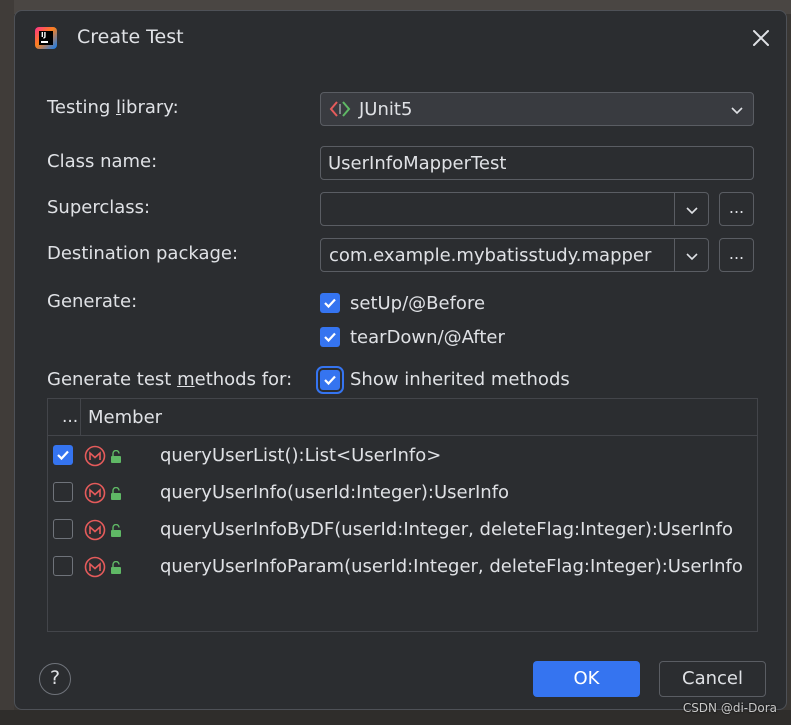 Image resolution: width=791 pixels, height=725 pixels. Describe the element at coordinates (92, 301) in the screenshot. I see `generate-label: Generate:` at that location.